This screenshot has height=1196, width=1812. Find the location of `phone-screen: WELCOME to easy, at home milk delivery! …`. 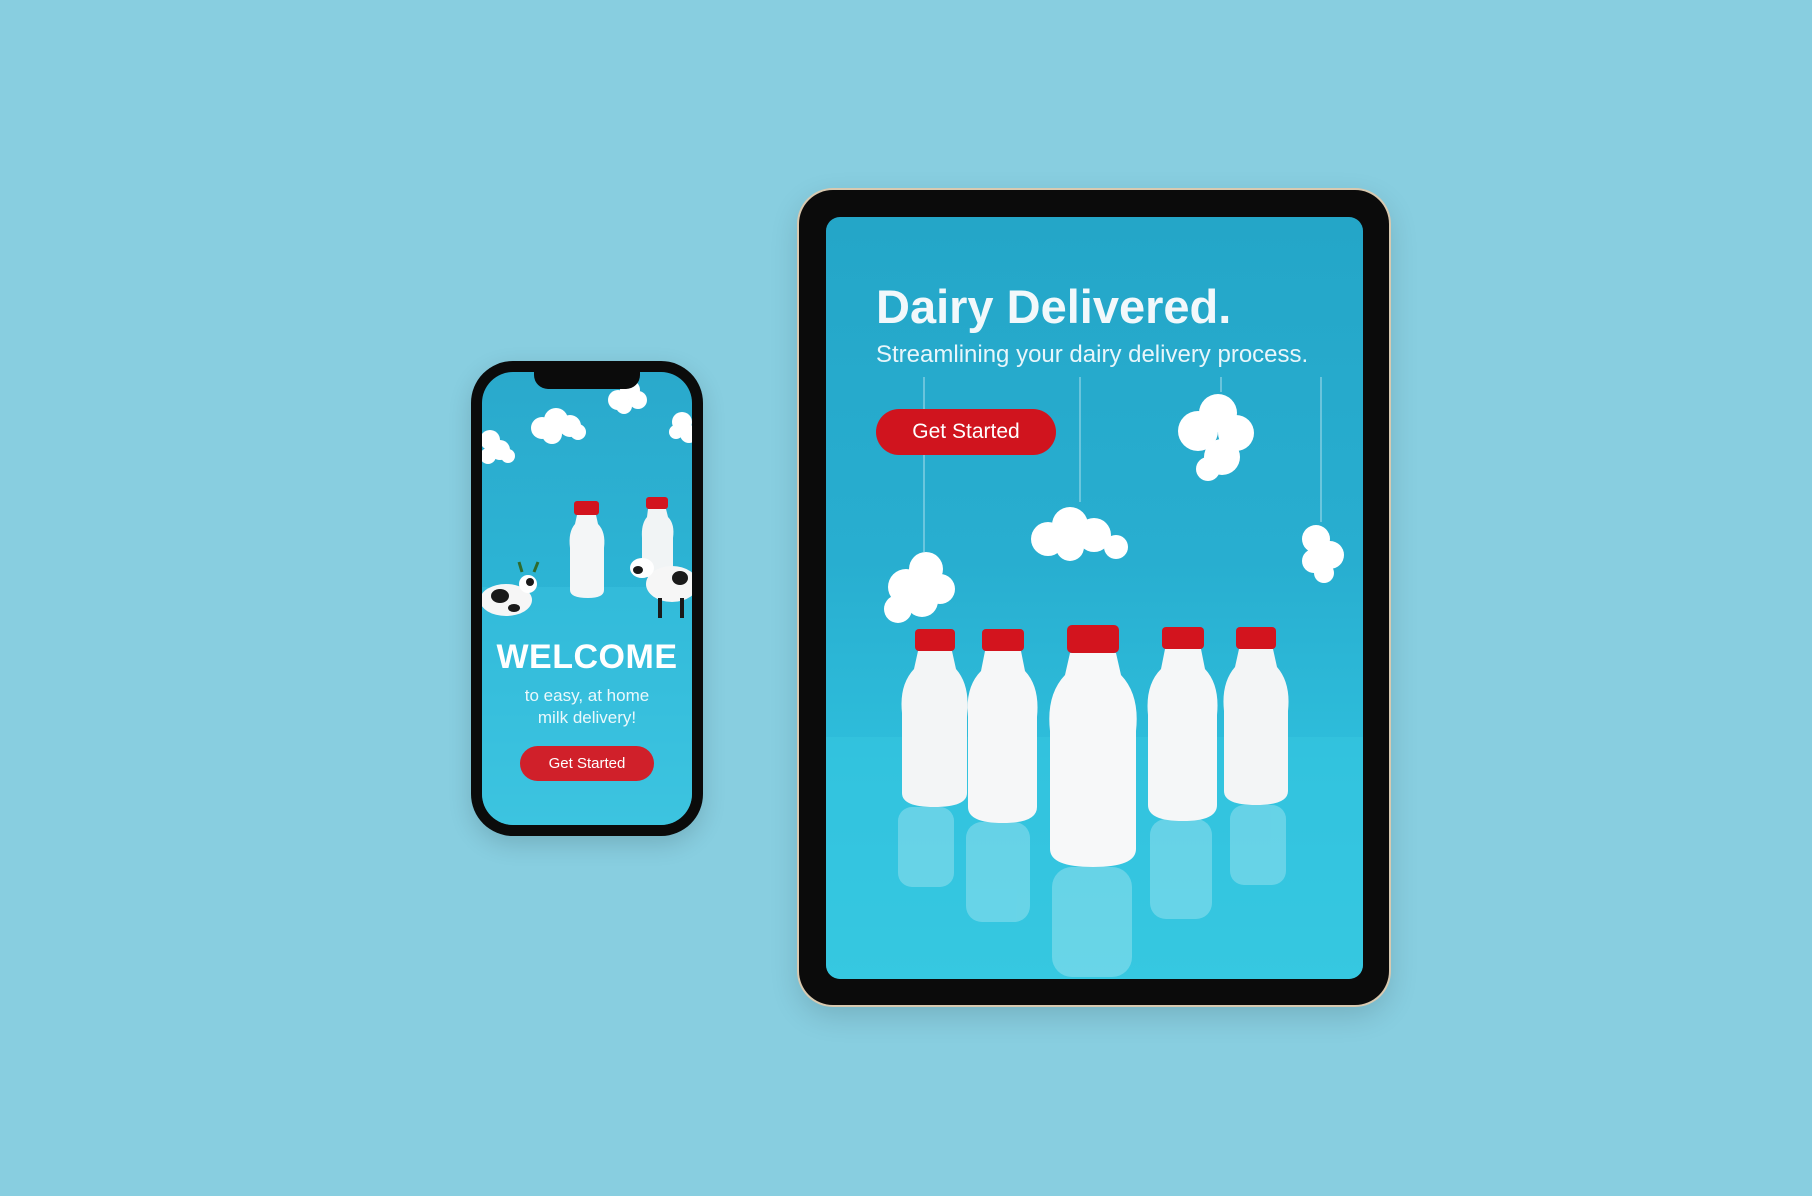

phone-screen: WELCOME to easy, at home milk delivery! … is located at coordinates (587, 598).